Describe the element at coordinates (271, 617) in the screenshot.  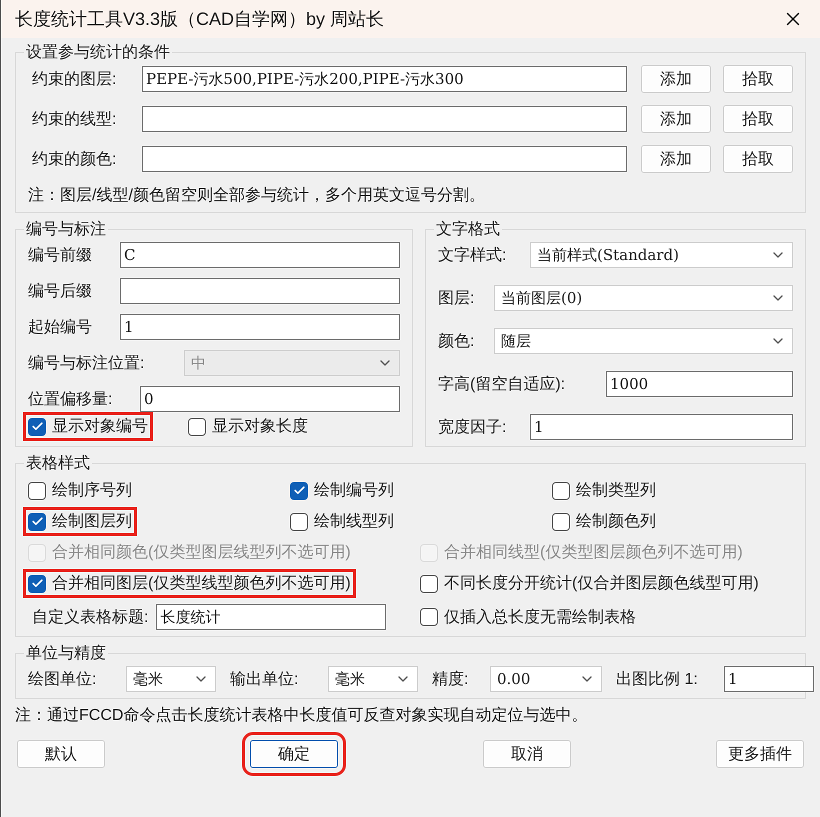
I see `input-field: 长度统计` at that location.